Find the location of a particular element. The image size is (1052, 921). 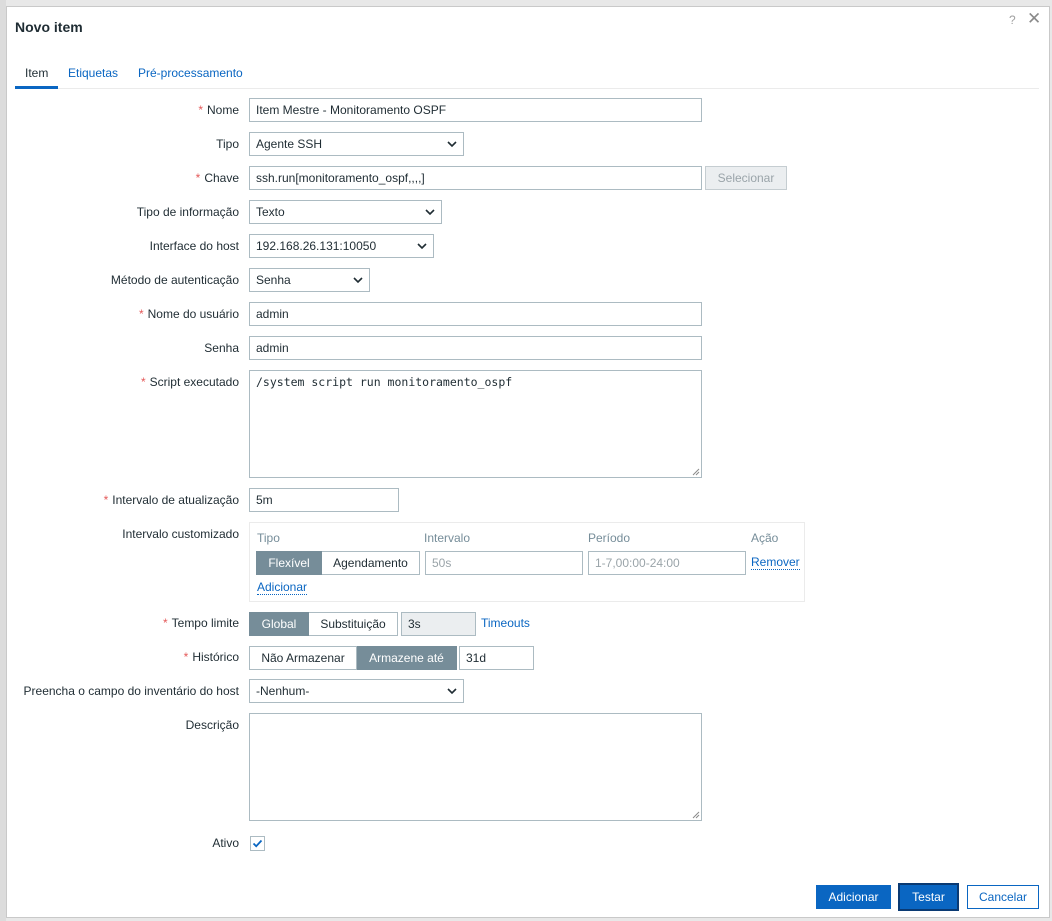

history-toggle: Não Armazenar Armazene até is located at coordinates (353, 658).